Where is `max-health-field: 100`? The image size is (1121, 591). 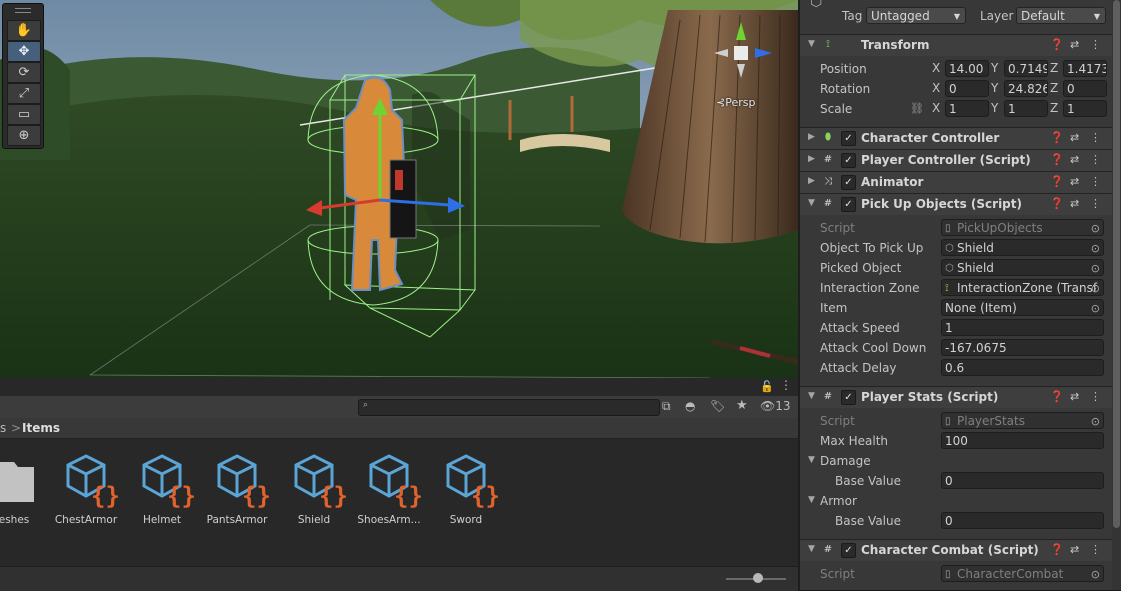
max-health-field: 100 is located at coordinates (1022, 440).